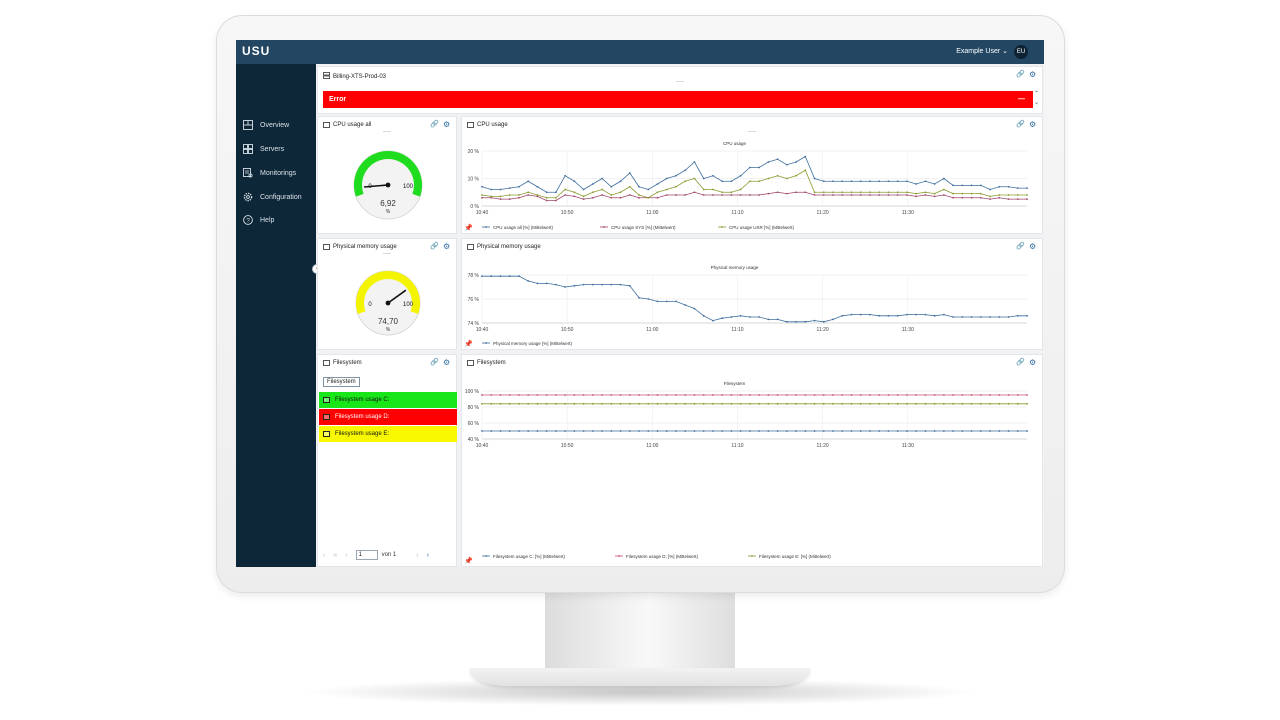  What do you see at coordinates (388, 434) in the screenshot?
I see `list-item: Filesystem usage E:` at bounding box center [388, 434].